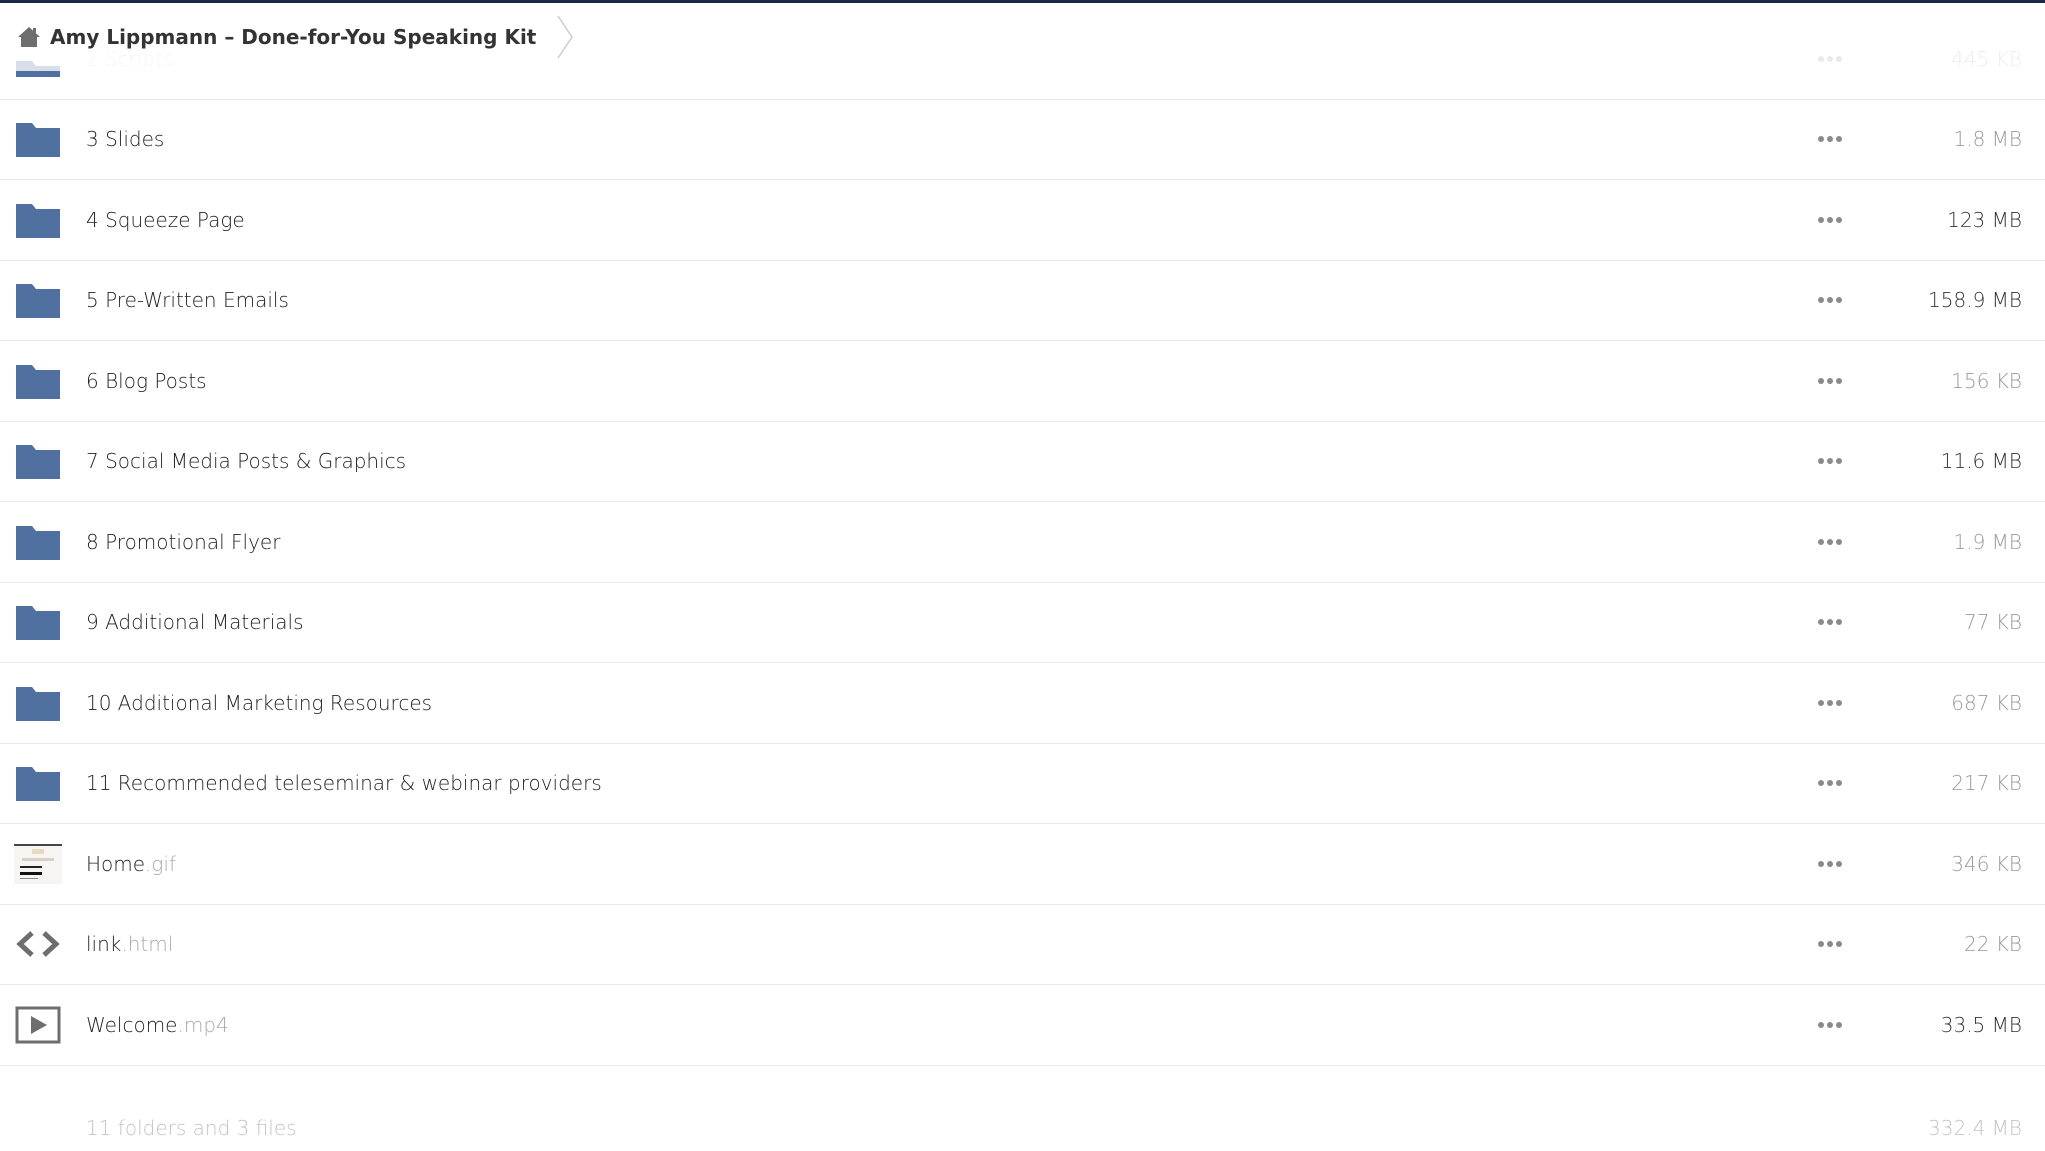 This screenshot has width=2045, height=1151. Describe the element at coordinates (1986, 783) in the screenshot. I see `file-size: 217 KB` at that location.